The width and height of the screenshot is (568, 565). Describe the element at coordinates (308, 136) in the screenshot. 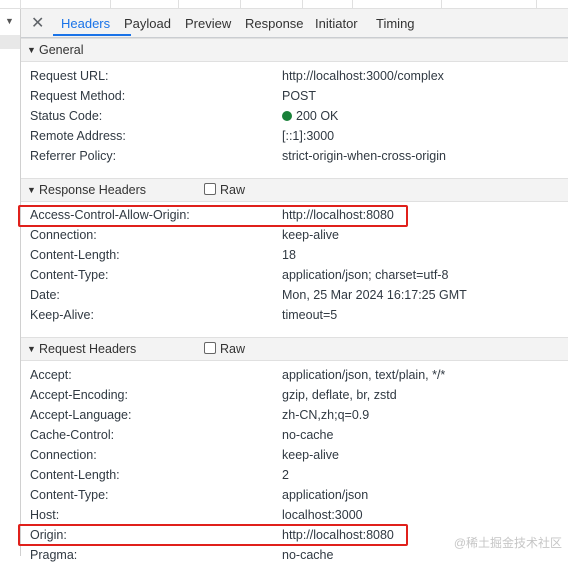

I see `header-value: [::1]:3000` at that location.